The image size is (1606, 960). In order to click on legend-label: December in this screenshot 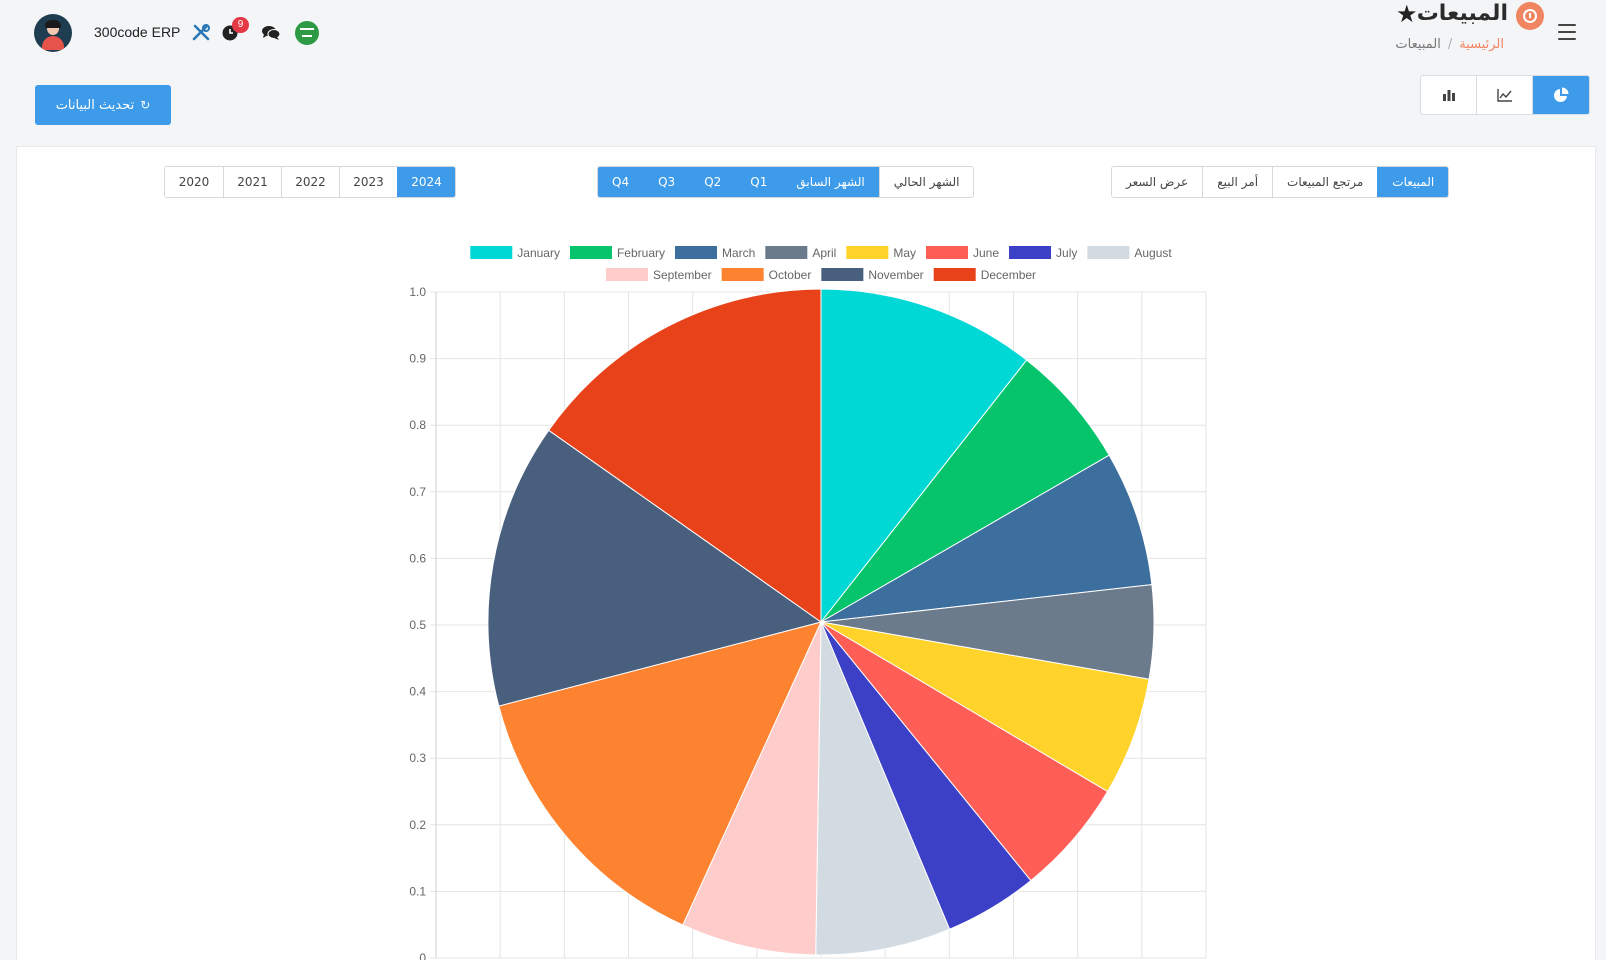, I will do `click(1008, 275)`.